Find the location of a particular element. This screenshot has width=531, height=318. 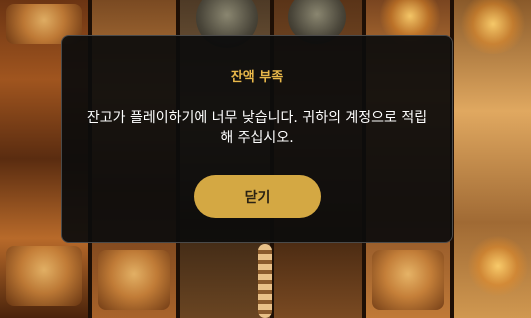

close-button: 닫기 is located at coordinates (257, 196).